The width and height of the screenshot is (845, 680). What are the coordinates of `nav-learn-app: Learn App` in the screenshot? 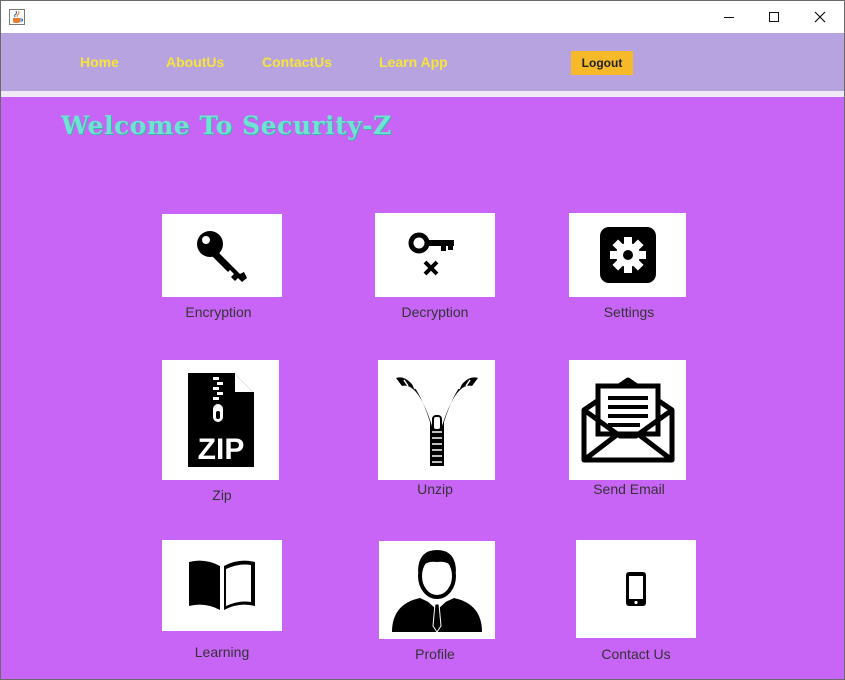 It's located at (413, 62).